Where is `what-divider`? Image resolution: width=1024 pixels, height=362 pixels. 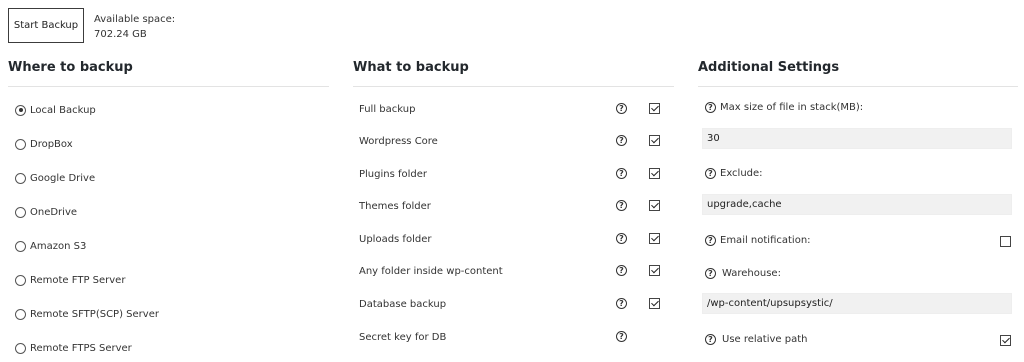 what-divider is located at coordinates (513, 86).